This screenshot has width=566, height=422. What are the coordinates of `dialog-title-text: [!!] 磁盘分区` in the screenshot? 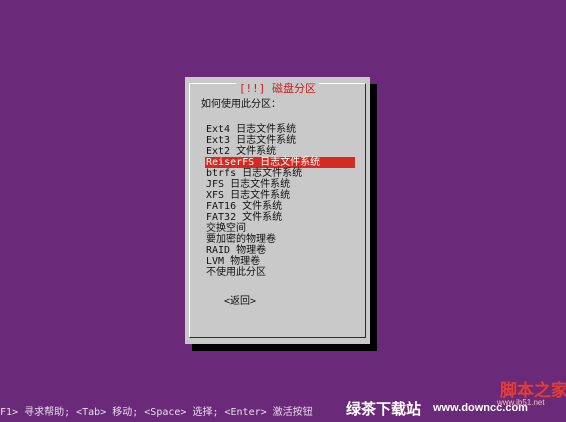 It's located at (277, 88).